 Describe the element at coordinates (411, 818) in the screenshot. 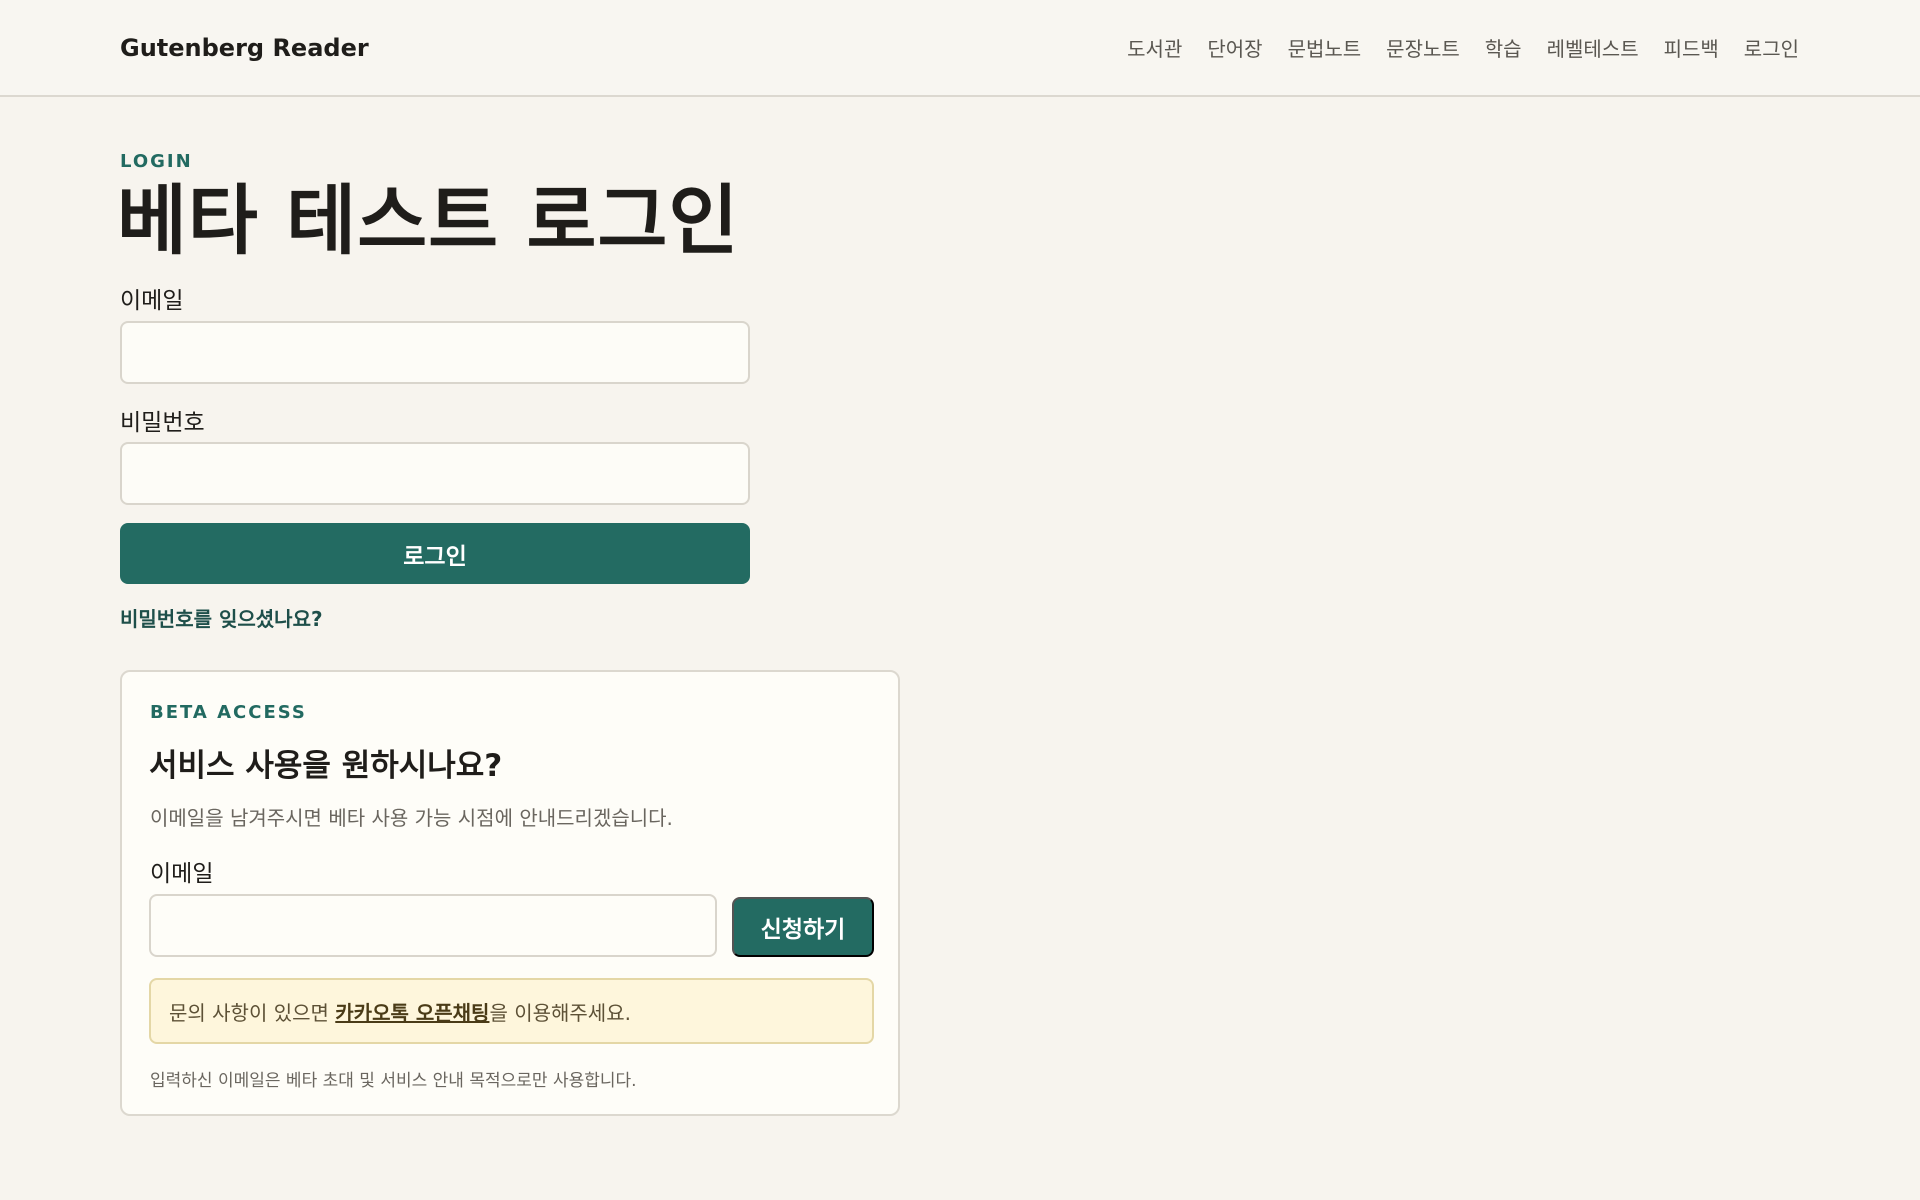

I see `beta-description: 이메일을 남겨주시면 베타 사용 가능 시점에 안내드리겠습니다.` at that location.